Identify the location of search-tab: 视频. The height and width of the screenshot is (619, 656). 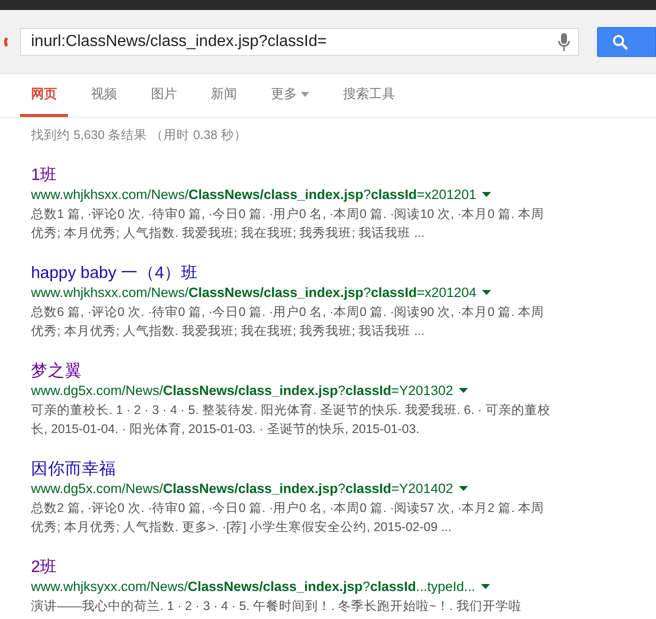
(104, 95).